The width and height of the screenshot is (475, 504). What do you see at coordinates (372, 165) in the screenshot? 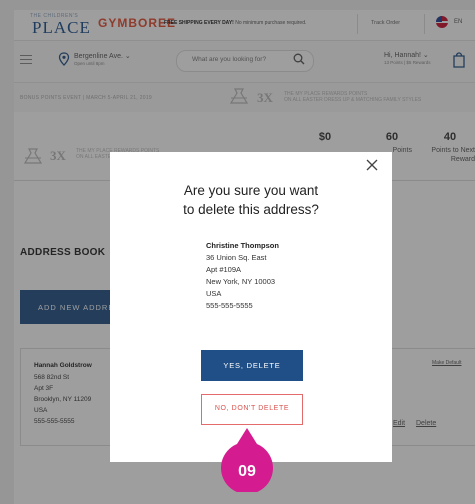
I see `close-icon` at bounding box center [372, 165].